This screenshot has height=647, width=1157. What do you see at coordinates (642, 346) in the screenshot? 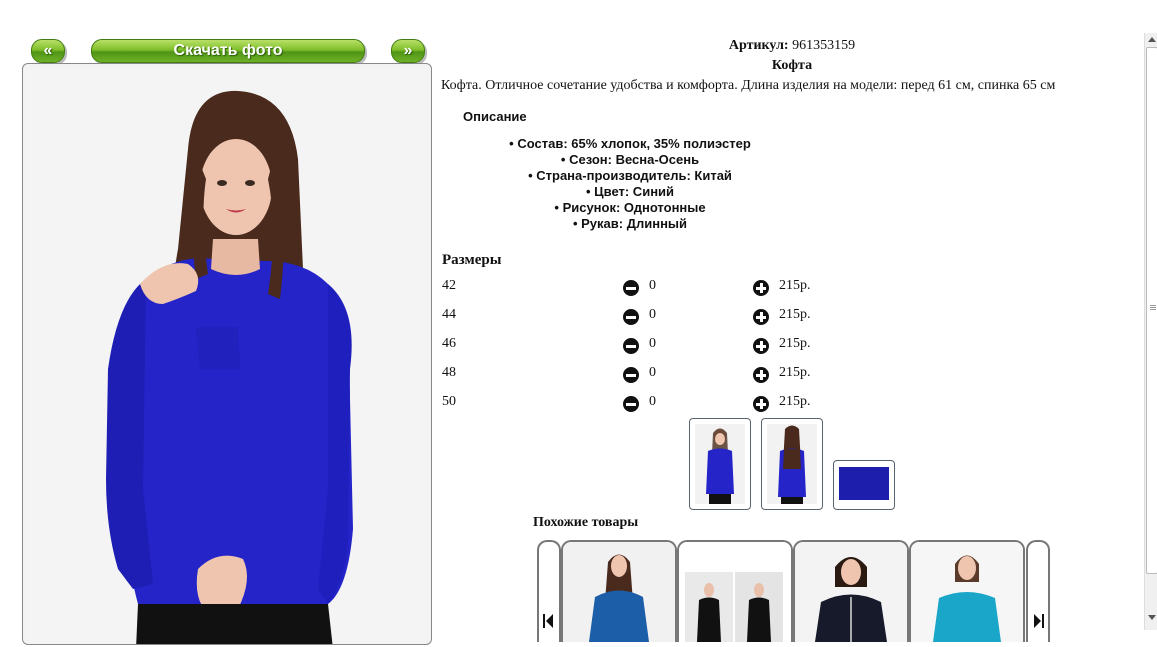
I see `size-row: 46 0 215р.` at bounding box center [642, 346].